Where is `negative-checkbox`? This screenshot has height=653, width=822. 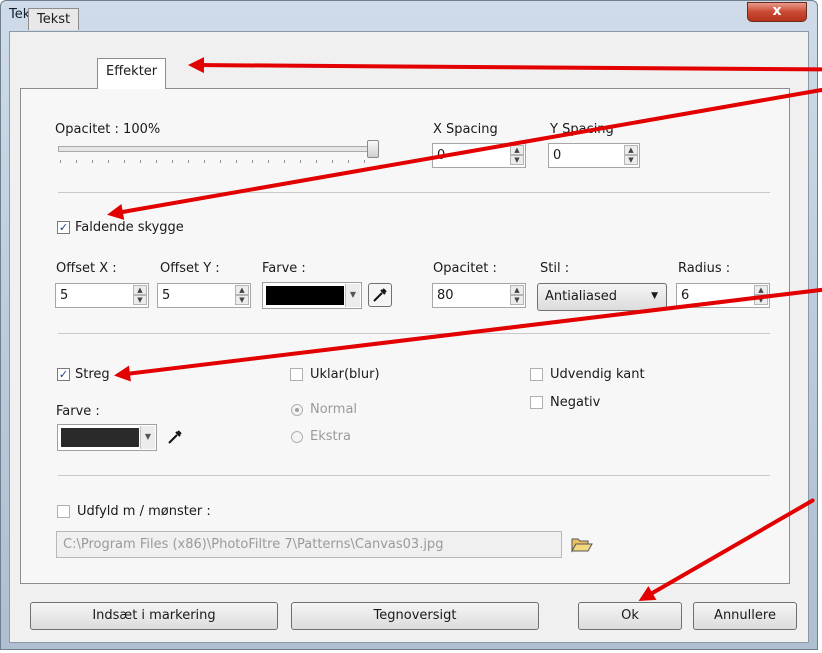 negative-checkbox is located at coordinates (536, 402).